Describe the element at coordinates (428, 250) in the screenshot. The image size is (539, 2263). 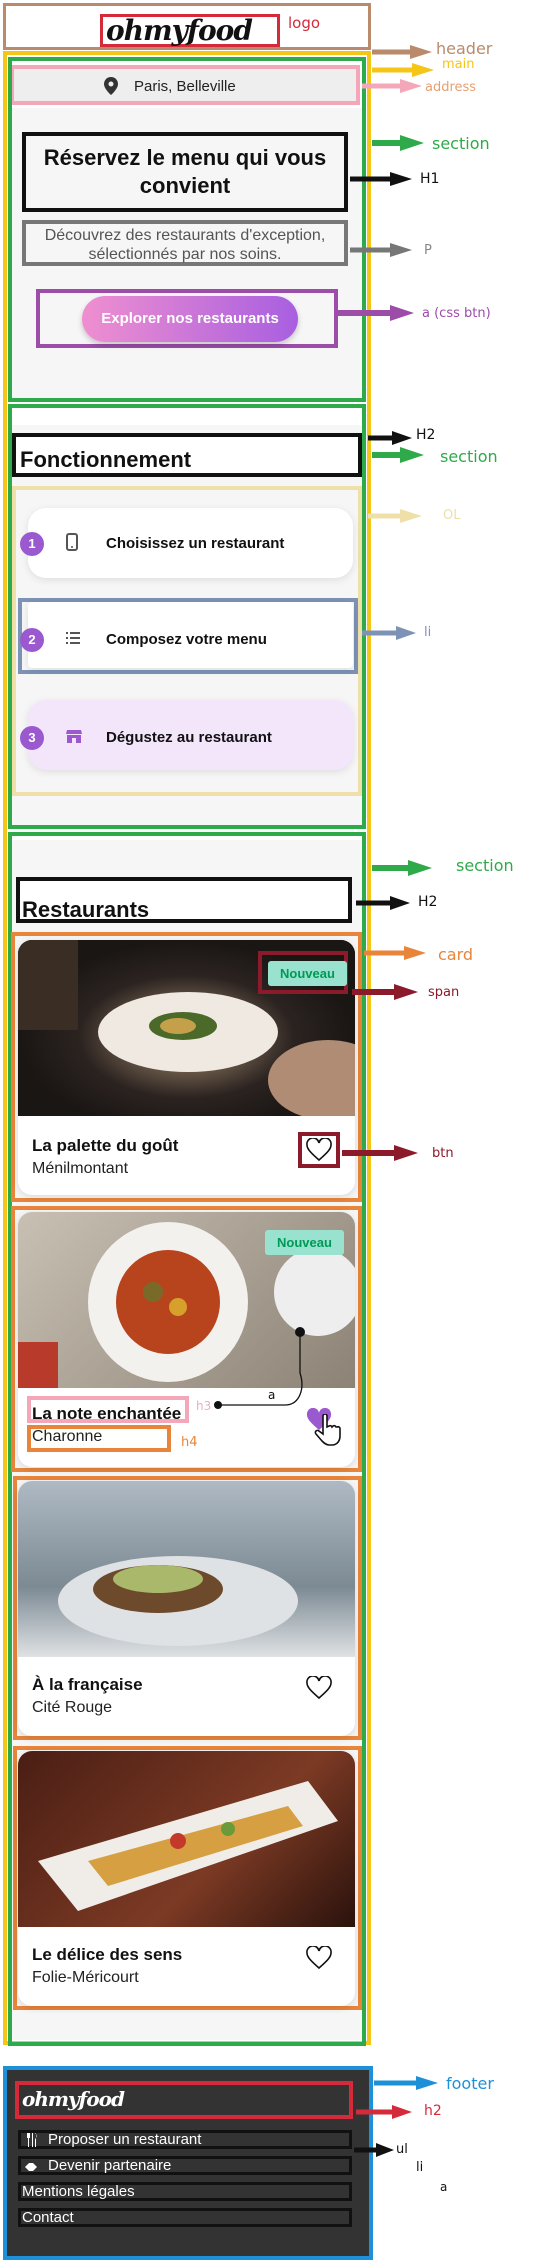
I see `annotation-p: P` at that location.